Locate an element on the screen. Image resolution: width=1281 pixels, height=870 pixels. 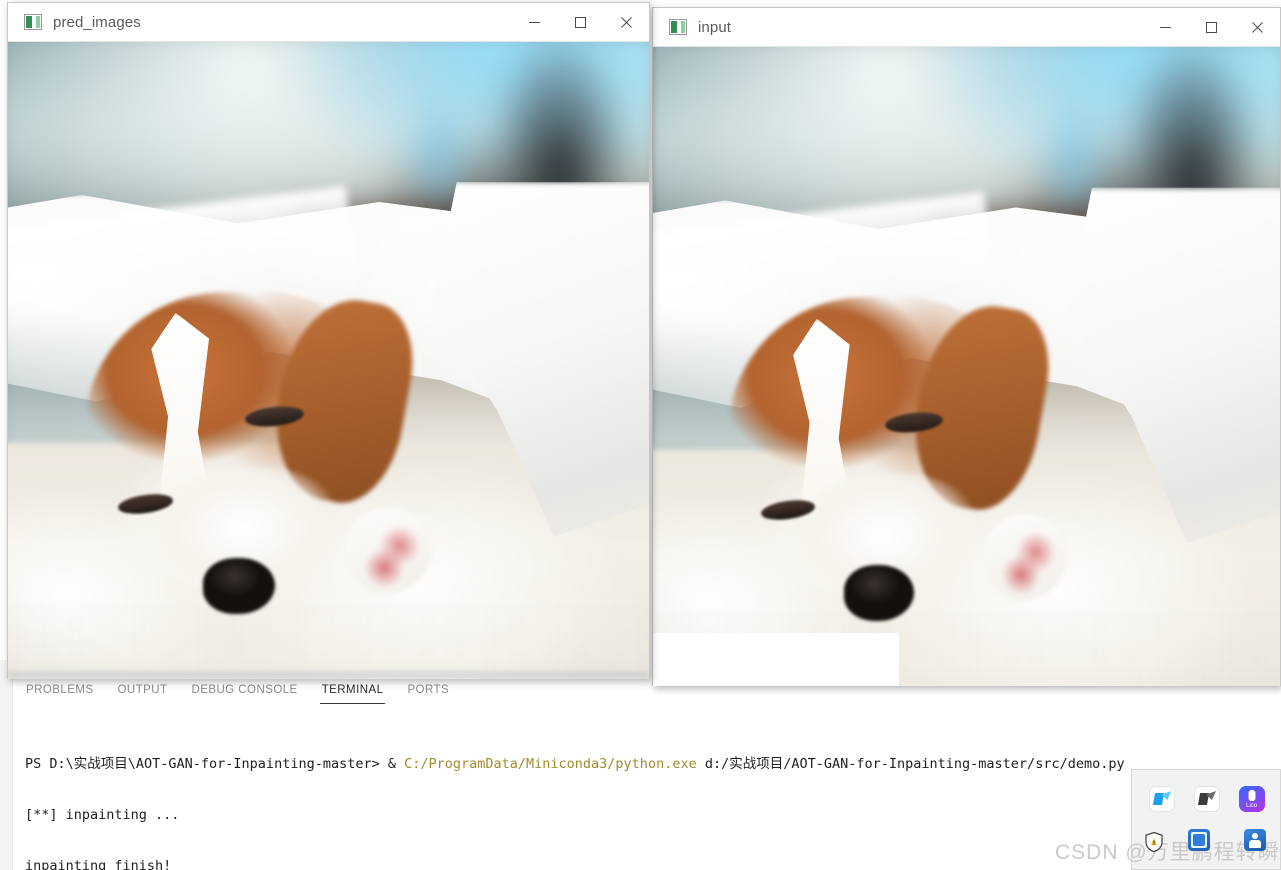
tim-light-icon is located at coordinates (1162, 799).